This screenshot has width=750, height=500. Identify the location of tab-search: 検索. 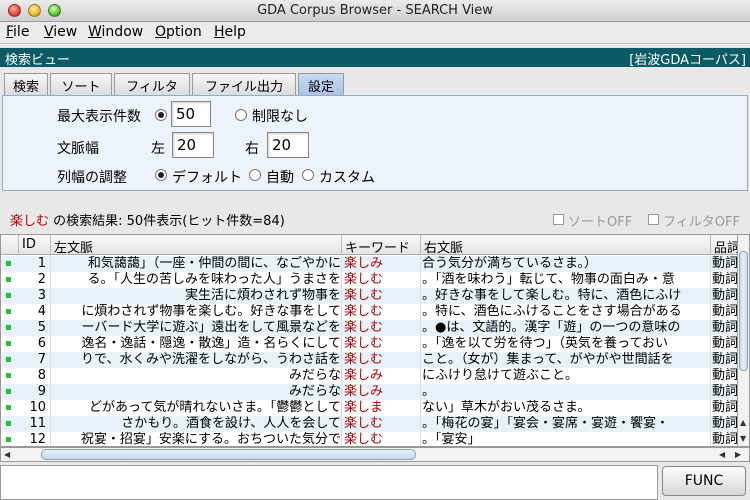
(26, 84).